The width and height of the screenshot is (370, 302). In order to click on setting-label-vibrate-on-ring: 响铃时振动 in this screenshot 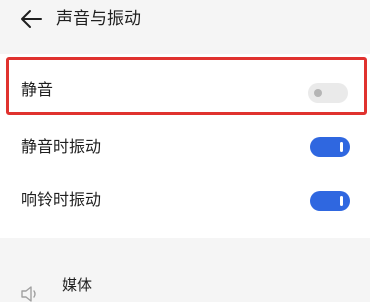, I will do `click(61, 199)`.